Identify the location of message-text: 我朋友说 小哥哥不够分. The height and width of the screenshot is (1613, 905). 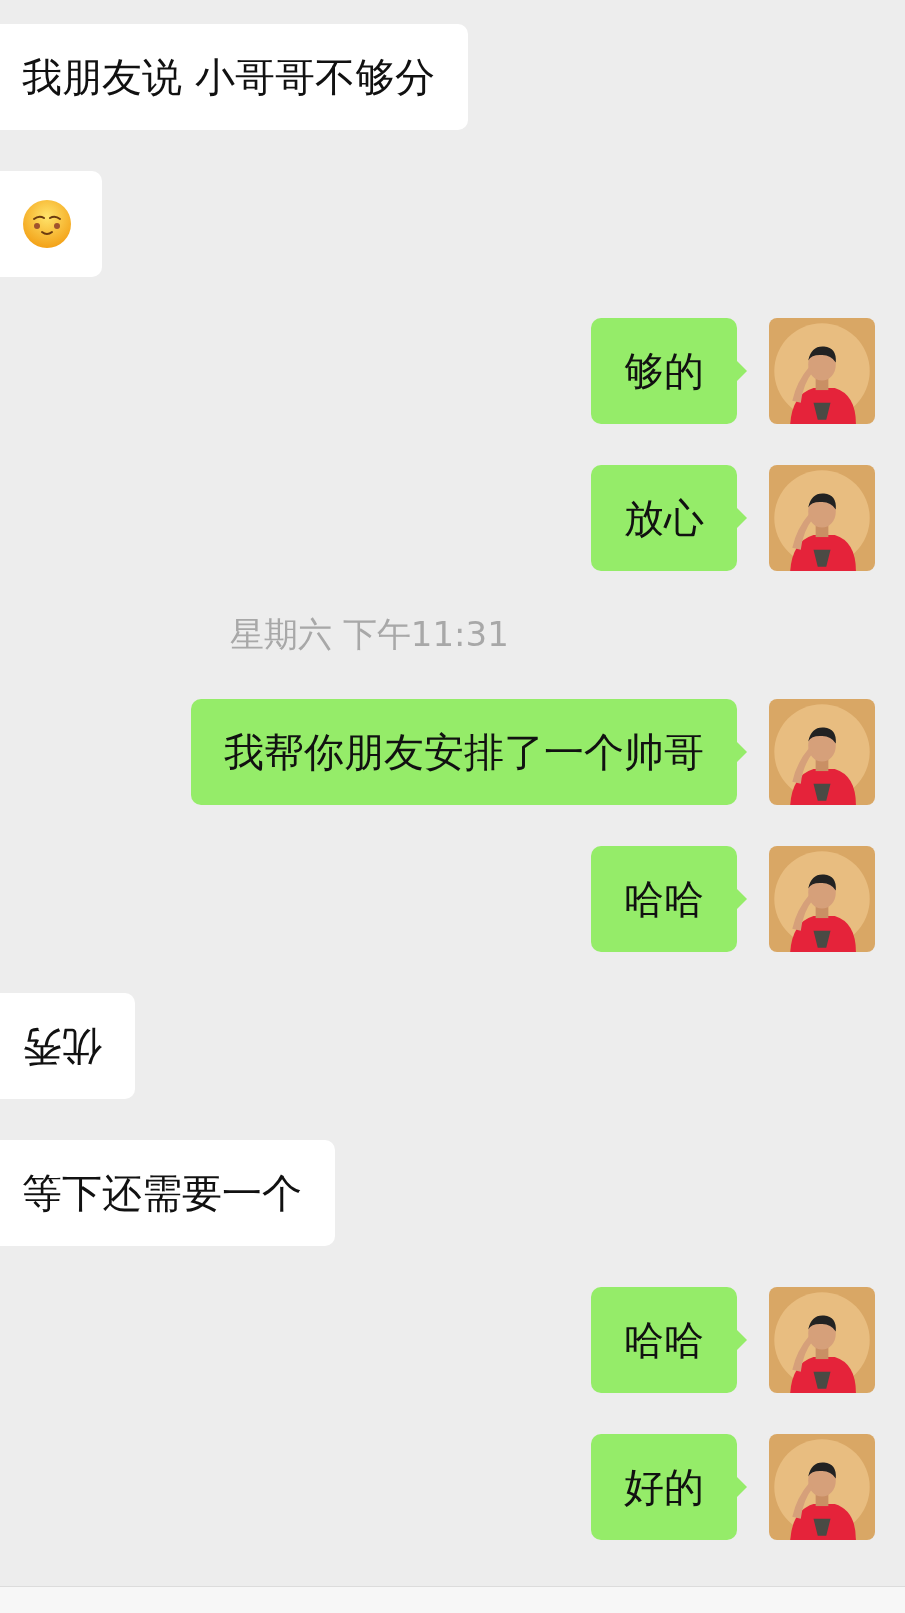
(228, 77).